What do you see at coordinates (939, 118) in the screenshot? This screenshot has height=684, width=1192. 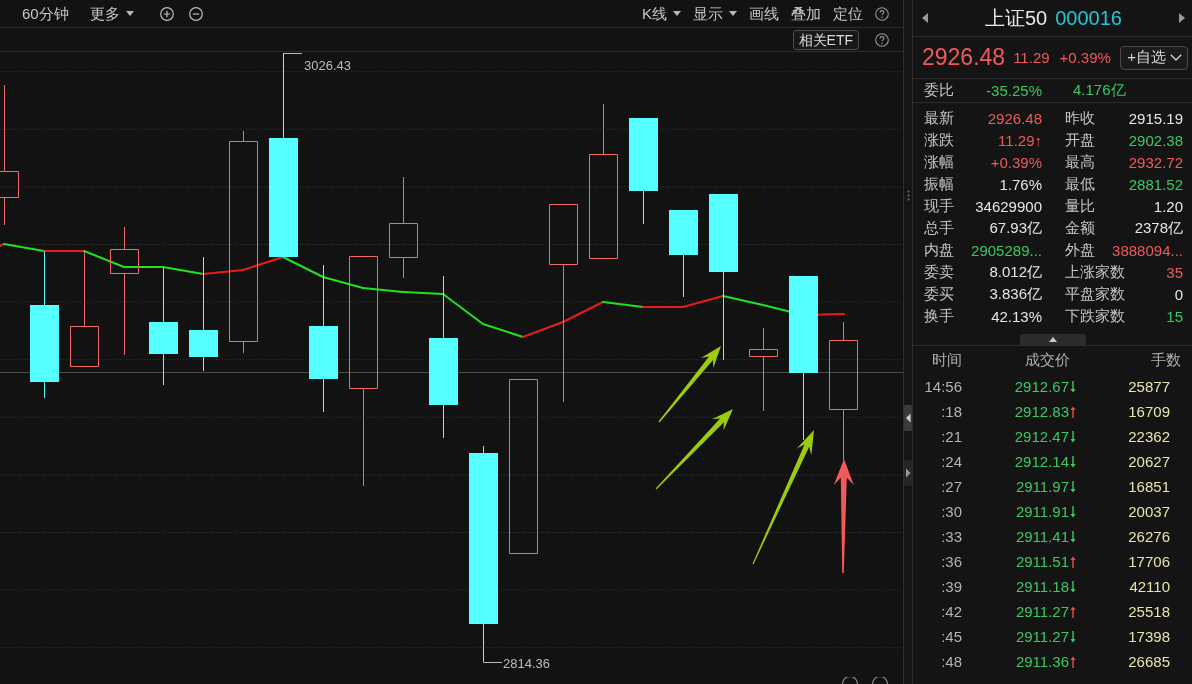 I see `field-label: 最新` at bounding box center [939, 118].